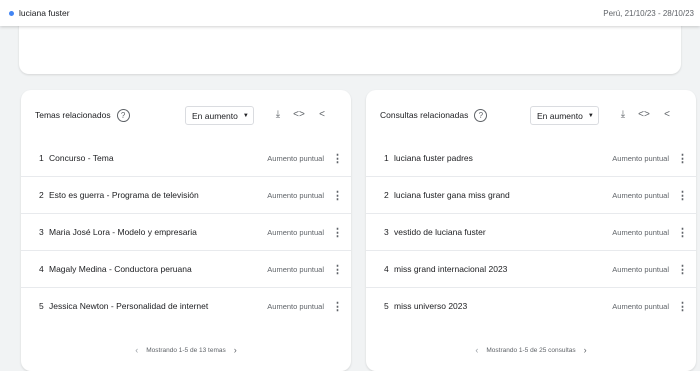 Image resolution: width=700 pixels, height=371 pixels. I want to click on search-term-bar: luciana fuster Perú, 21/10/23 - 28/10/23, so click(350, 13).